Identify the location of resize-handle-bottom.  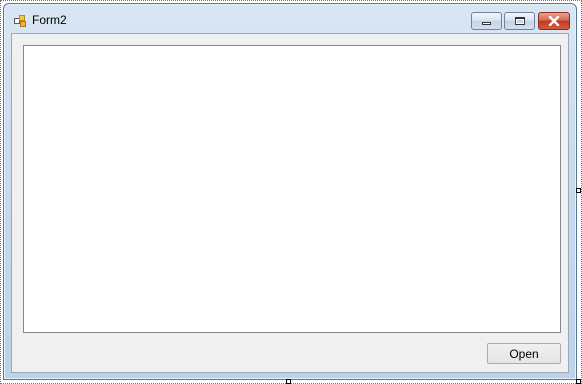
(288, 381).